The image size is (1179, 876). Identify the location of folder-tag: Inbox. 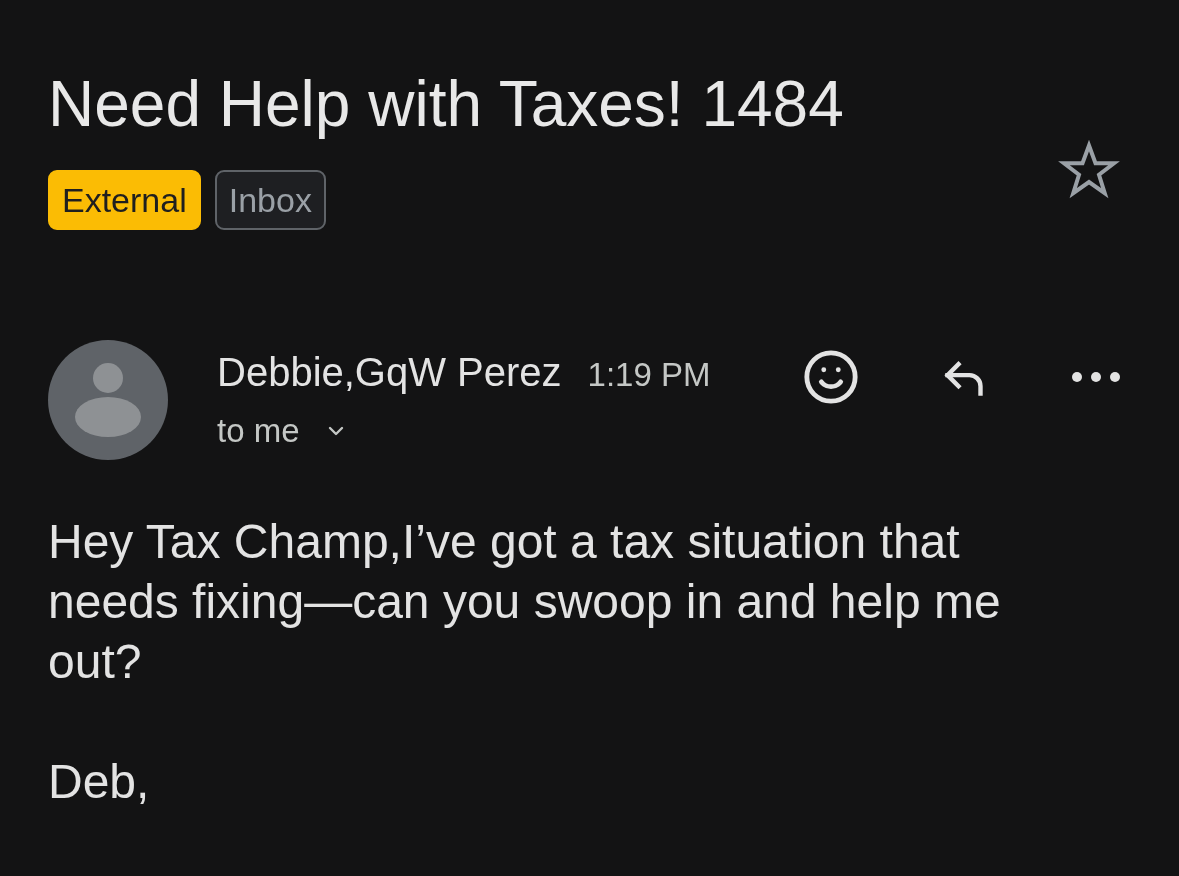
(270, 200).